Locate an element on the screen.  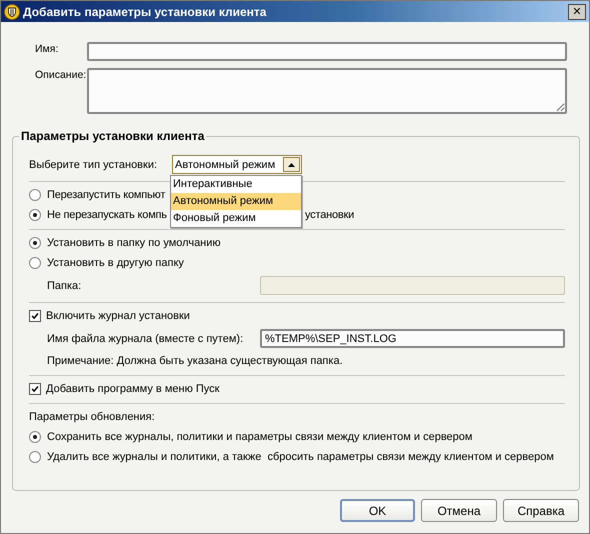
field-label: Папка: is located at coordinates (64, 286).